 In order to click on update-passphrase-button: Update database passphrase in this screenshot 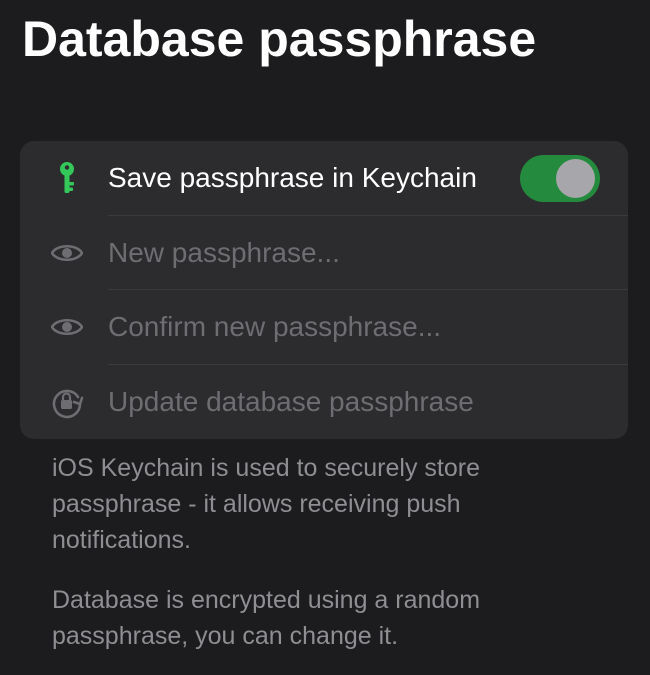, I will do `click(324, 402)`.